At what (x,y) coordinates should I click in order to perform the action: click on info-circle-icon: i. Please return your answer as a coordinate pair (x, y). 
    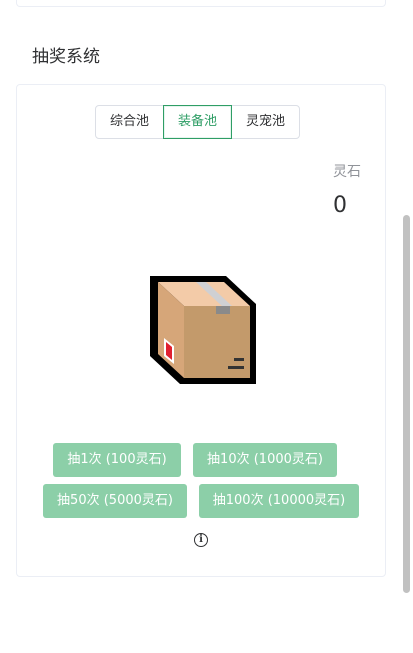
    Looking at the image, I should click on (201, 540).